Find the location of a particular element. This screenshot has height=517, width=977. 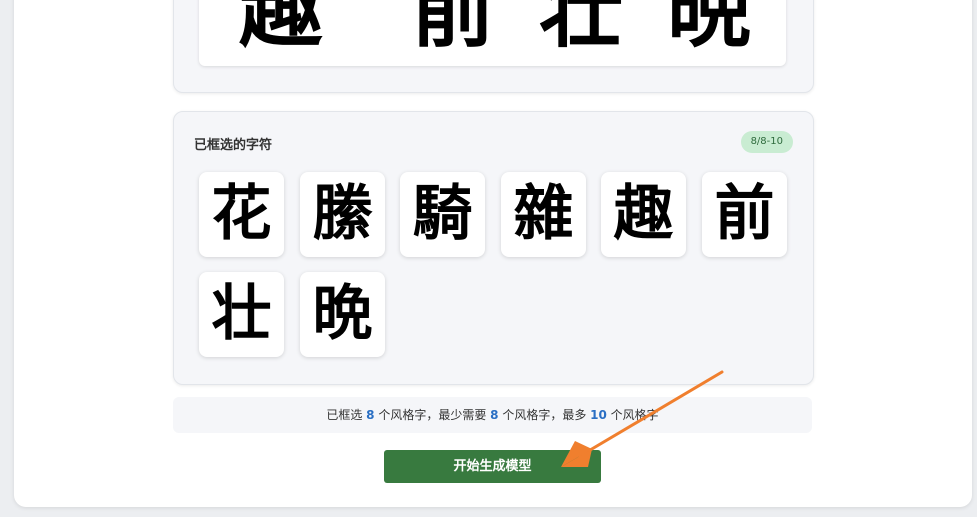

character-glyph: 花 is located at coordinates (242, 214).